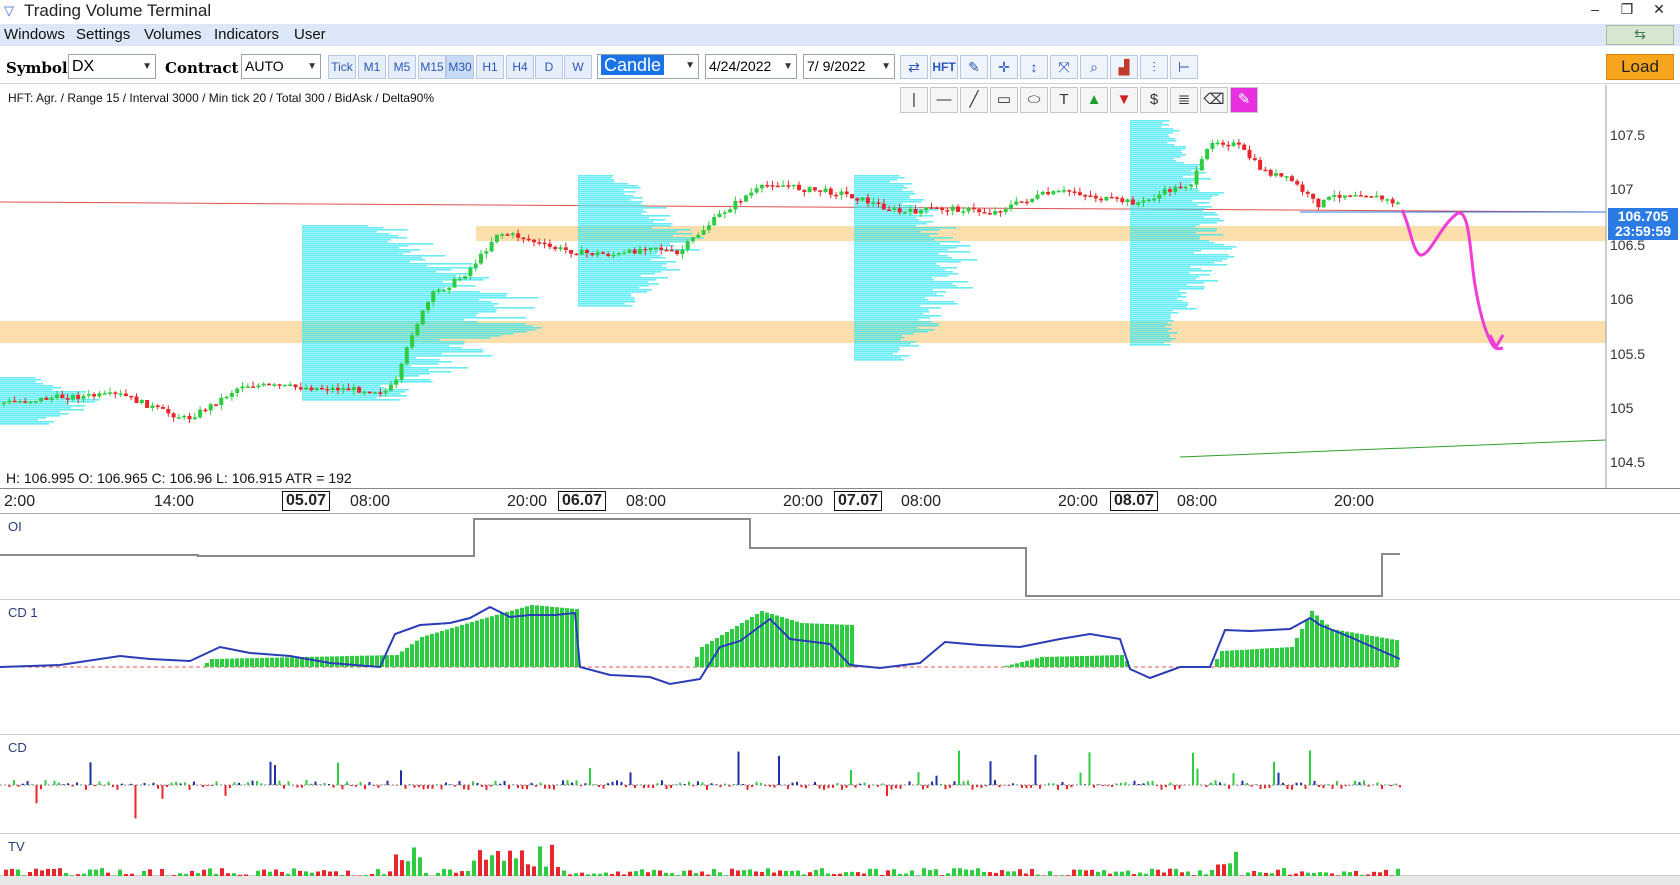 The height and width of the screenshot is (885, 1680). Describe the element at coordinates (1094, 100) in the screenshot. I see `arrow-up-icon: ▲` at that location.